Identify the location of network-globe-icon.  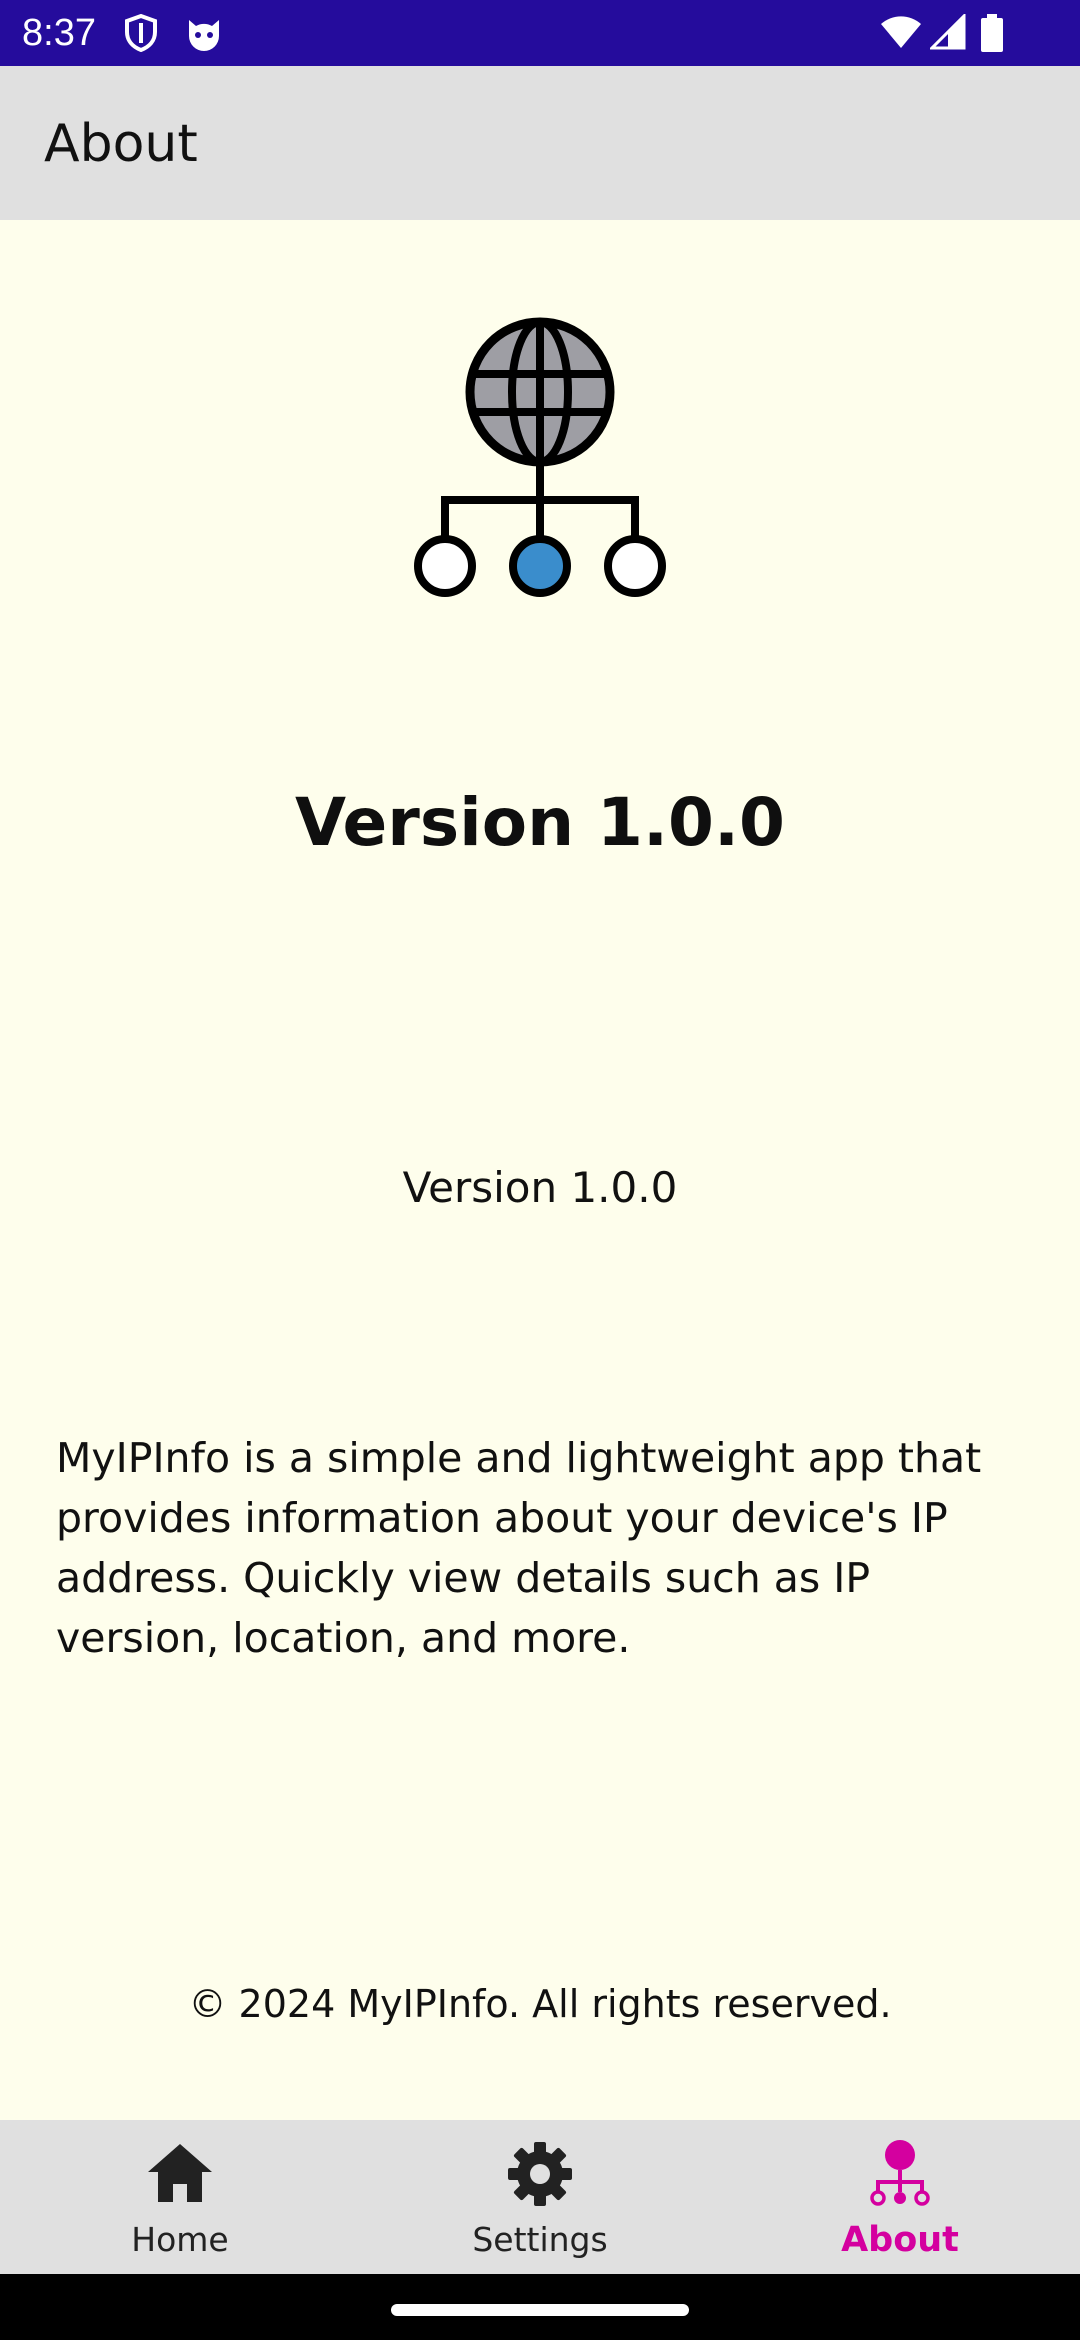
(540, 457).